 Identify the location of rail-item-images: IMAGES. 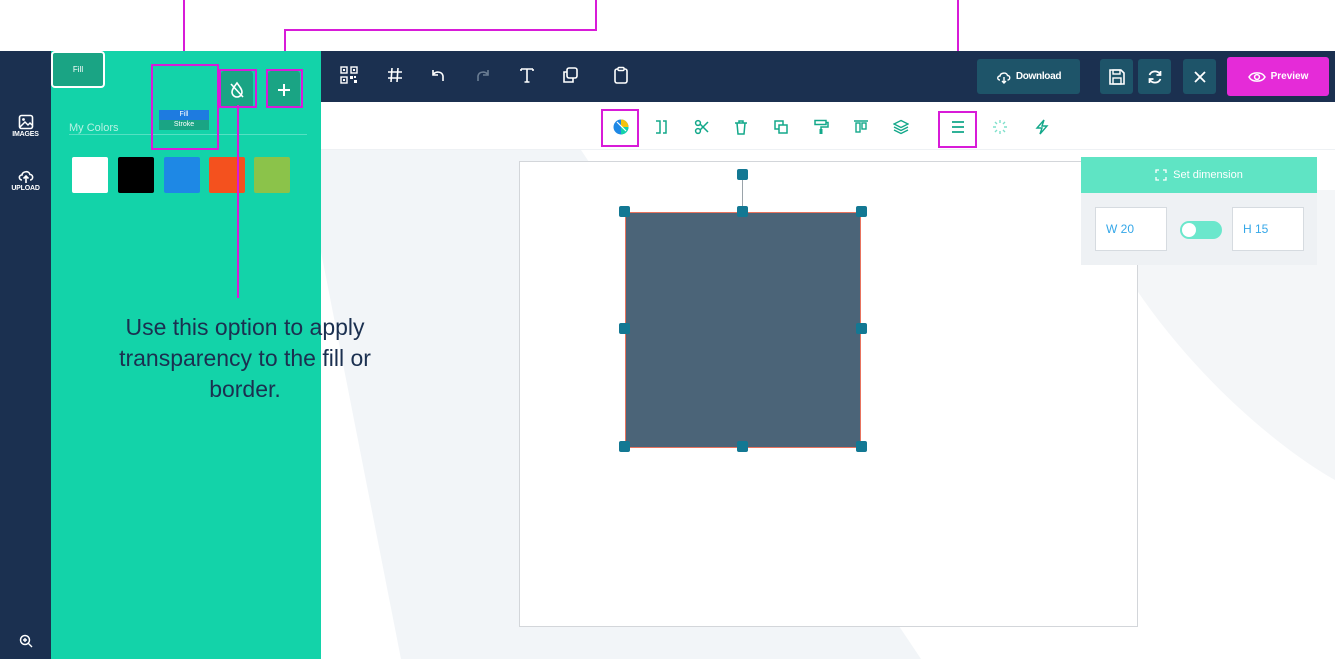
(25, 126).